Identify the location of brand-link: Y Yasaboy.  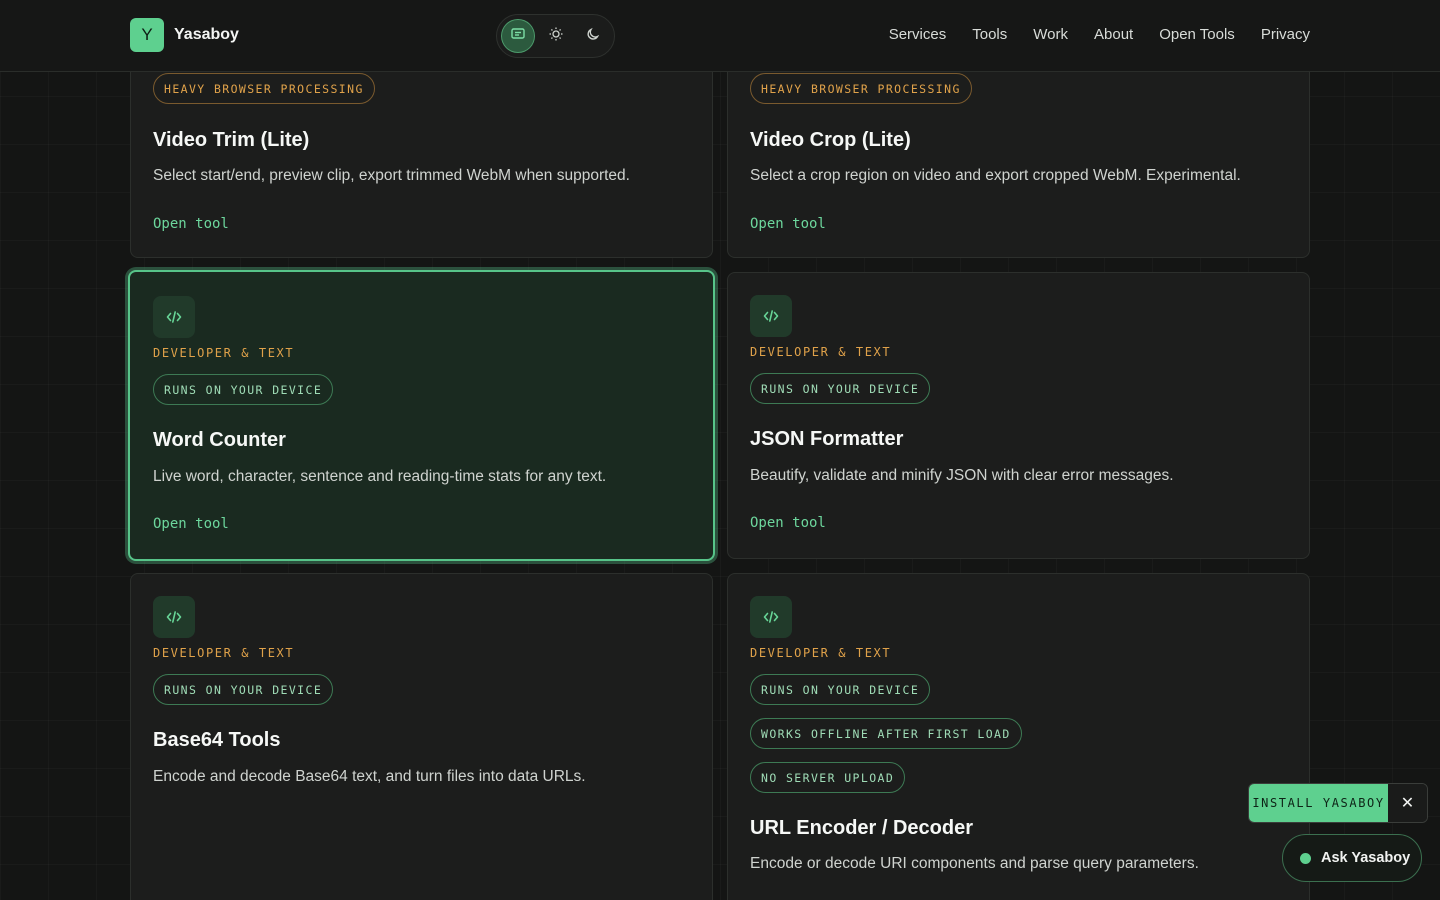
(184, 35).